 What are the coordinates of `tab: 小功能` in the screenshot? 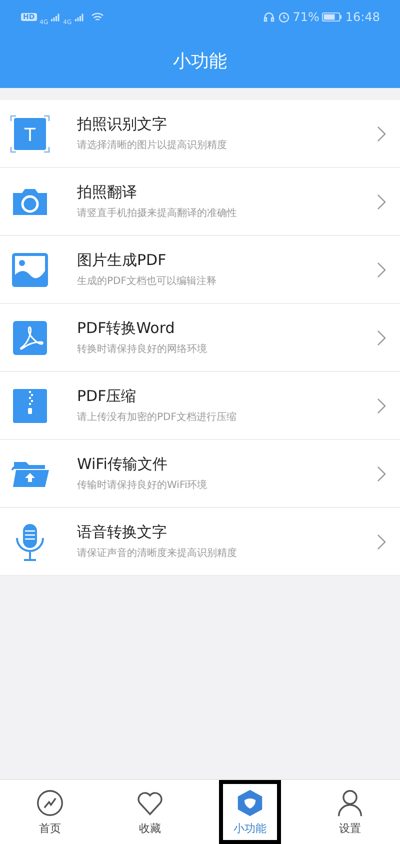 It's located at (250, 812).